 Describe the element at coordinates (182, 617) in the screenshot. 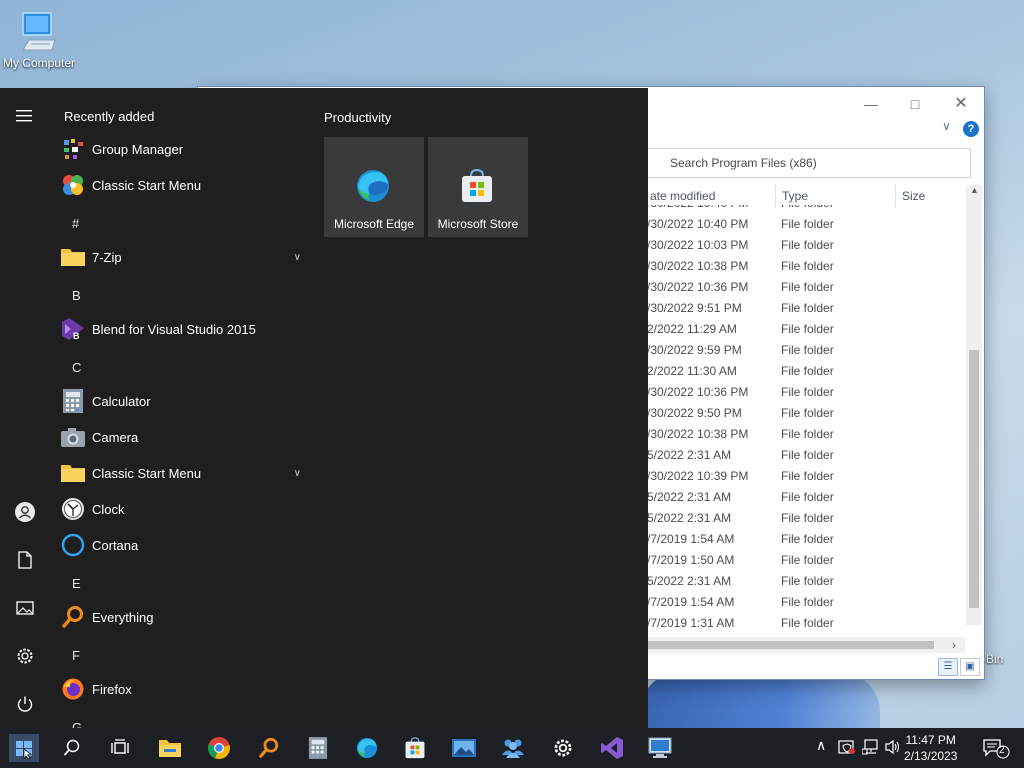

I see `app-everything: Everything` at that location.